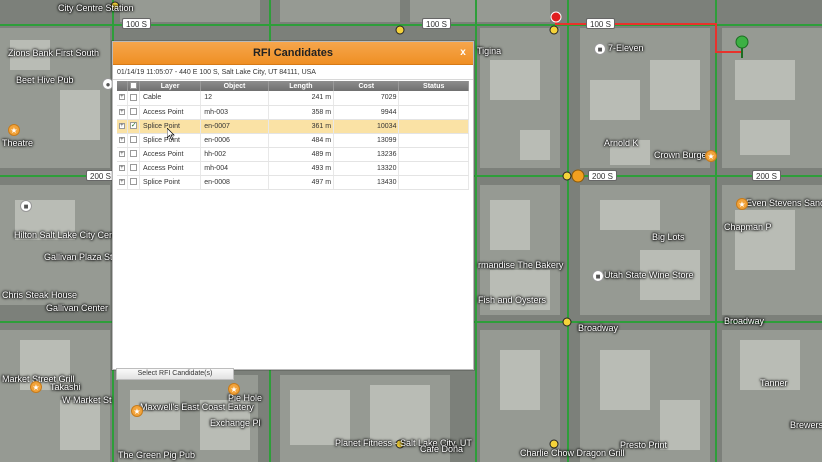 Image resolution: width=822 pixels, height=462 pixels. Describe the element at coordinates (26, 206) in the screenshot. I see `hotel-icon: ■` at that location.